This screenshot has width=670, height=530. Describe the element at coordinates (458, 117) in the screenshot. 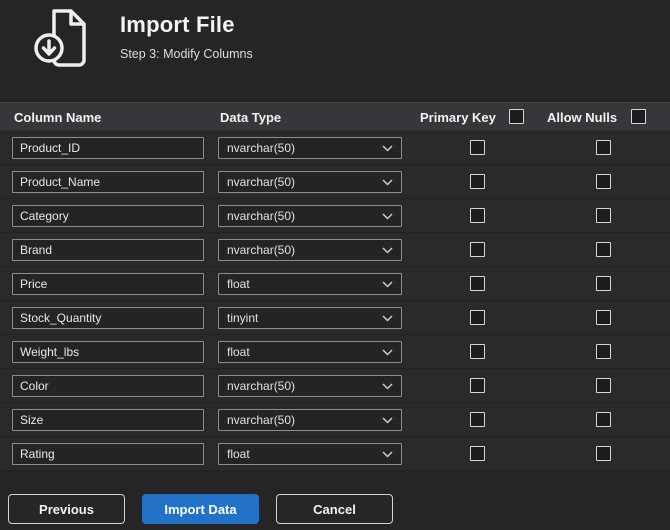

I see `primary-key-header: Primary Key` at that location.